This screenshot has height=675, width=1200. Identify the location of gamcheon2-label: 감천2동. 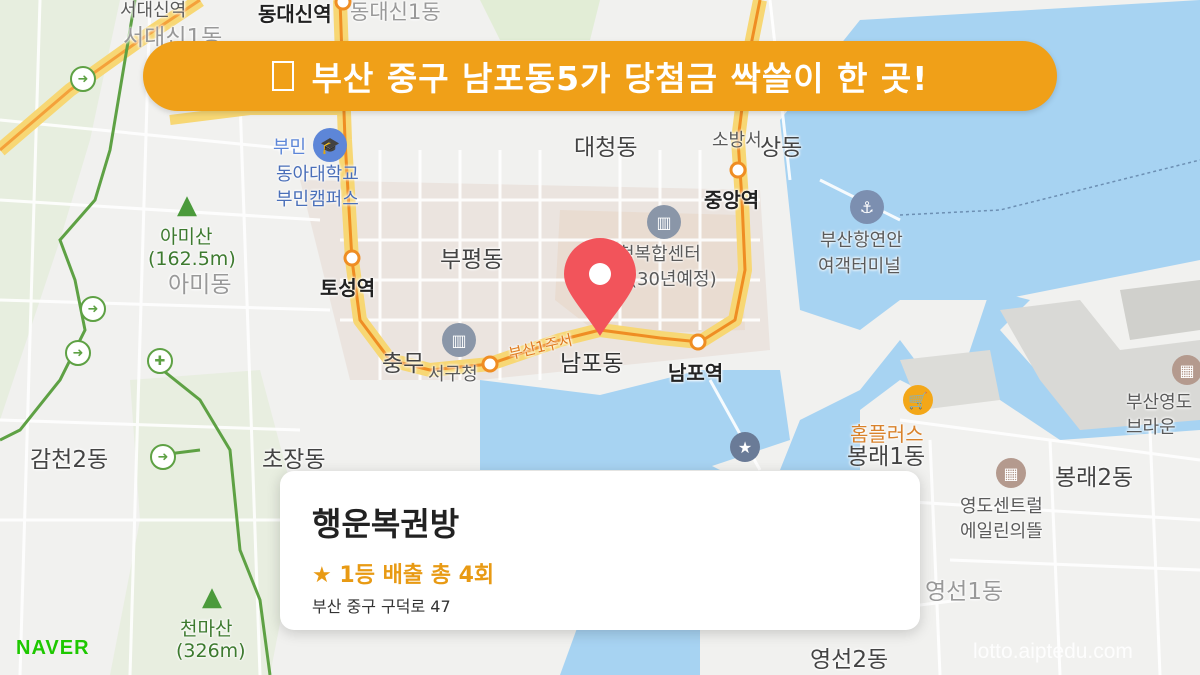
(69, 460).